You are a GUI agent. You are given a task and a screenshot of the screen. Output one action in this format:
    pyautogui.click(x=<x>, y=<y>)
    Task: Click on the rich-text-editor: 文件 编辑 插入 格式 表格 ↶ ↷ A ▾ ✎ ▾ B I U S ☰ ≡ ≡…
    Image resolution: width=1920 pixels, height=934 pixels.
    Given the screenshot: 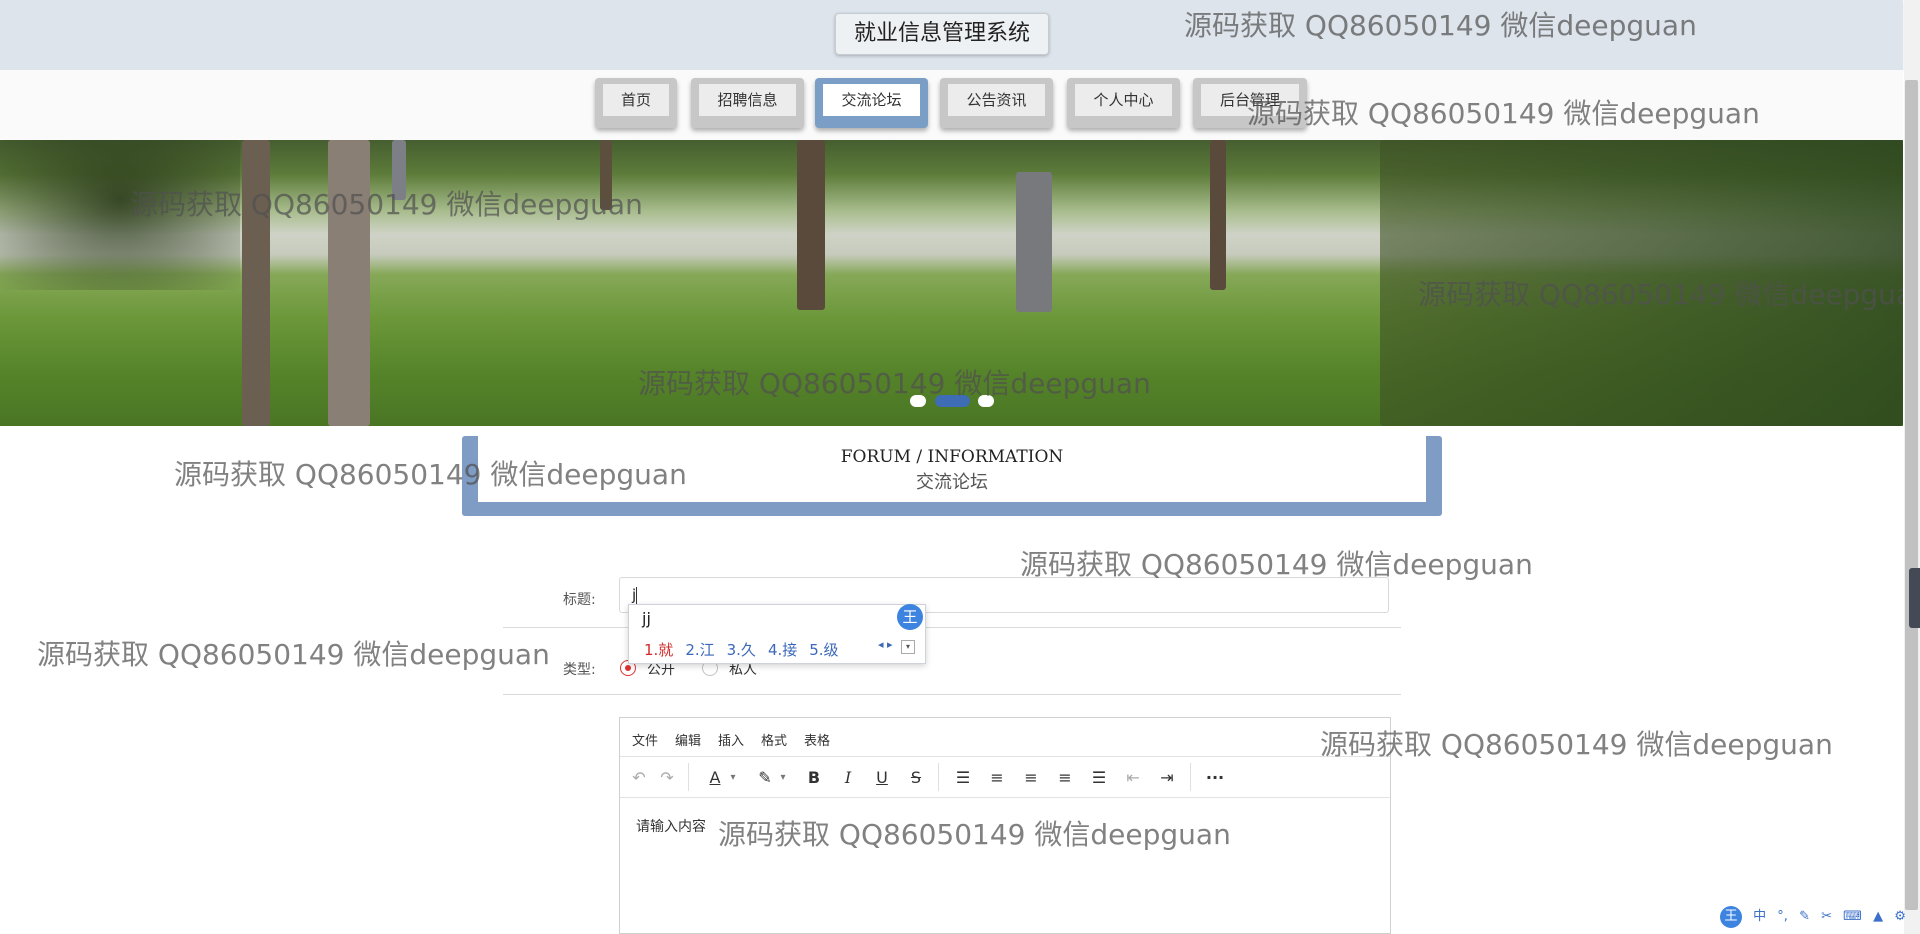 What is the action you would take?
    pyautogui.click(x=1005, y=825)
    